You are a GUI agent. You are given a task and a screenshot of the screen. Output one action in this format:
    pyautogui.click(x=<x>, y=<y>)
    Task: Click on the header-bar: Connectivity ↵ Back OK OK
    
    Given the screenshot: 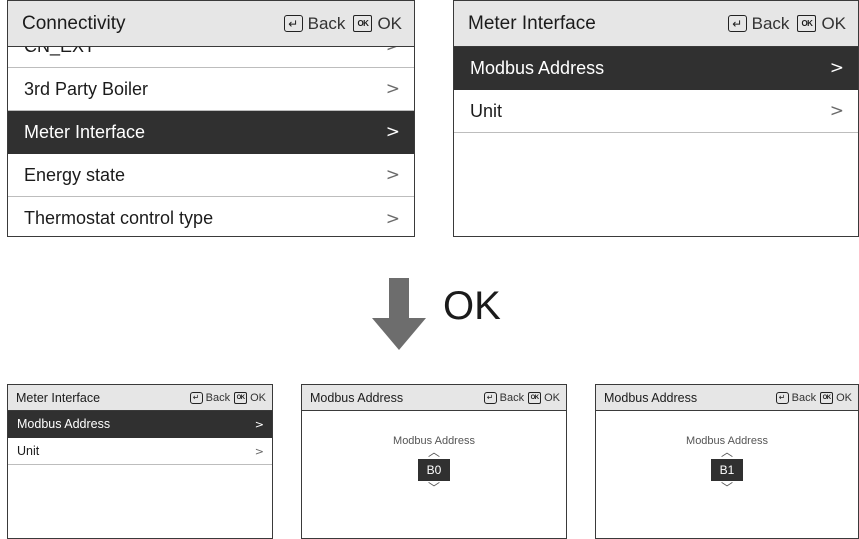 What is the action you would take?
    pyautogui.click(x=211, y=24)
    